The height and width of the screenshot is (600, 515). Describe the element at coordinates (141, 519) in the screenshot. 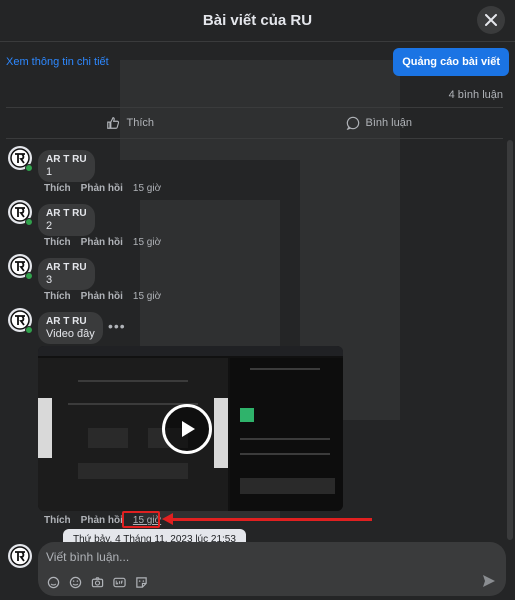

I see `annotation-highlight-box` at that location.